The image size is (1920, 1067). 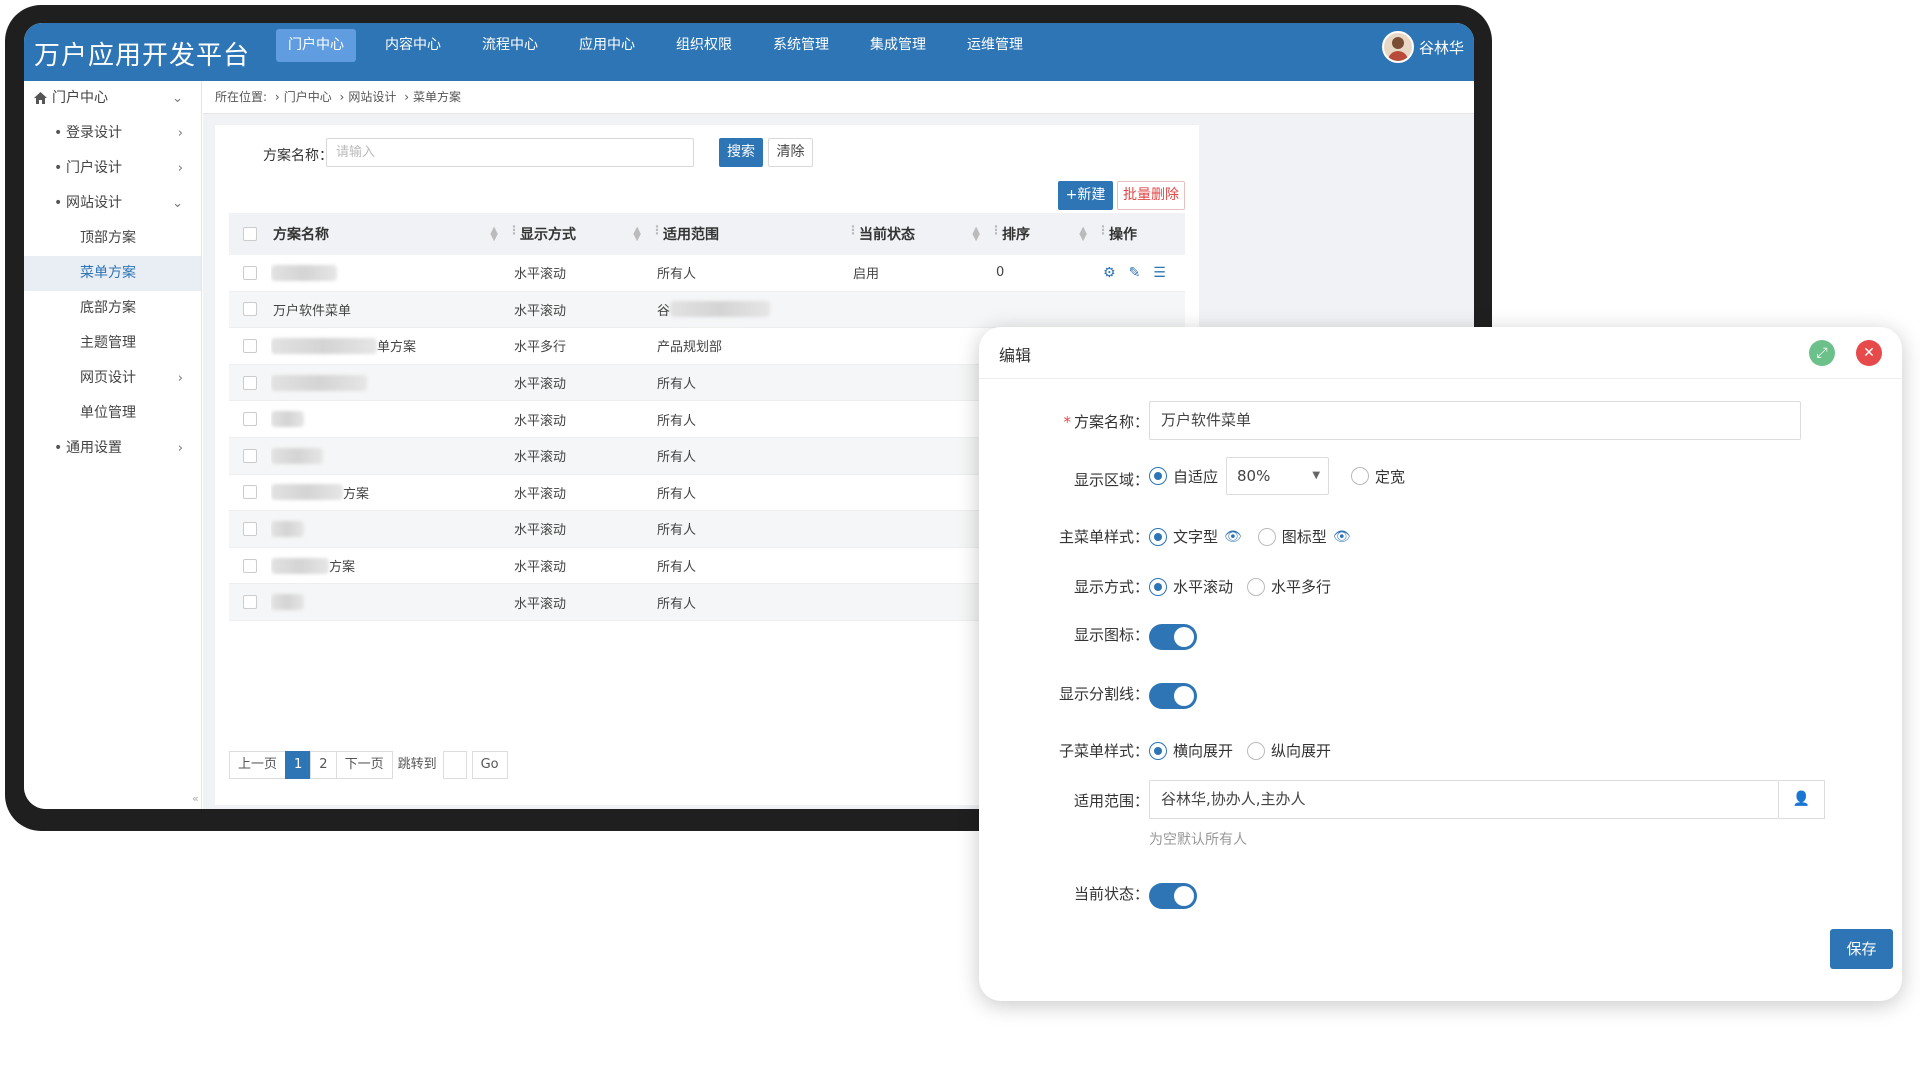 What do you see at coordinates (704, 45) in the screenshot?
I see `nav-item-org: 组织权限` at bounding box center [704, 45].